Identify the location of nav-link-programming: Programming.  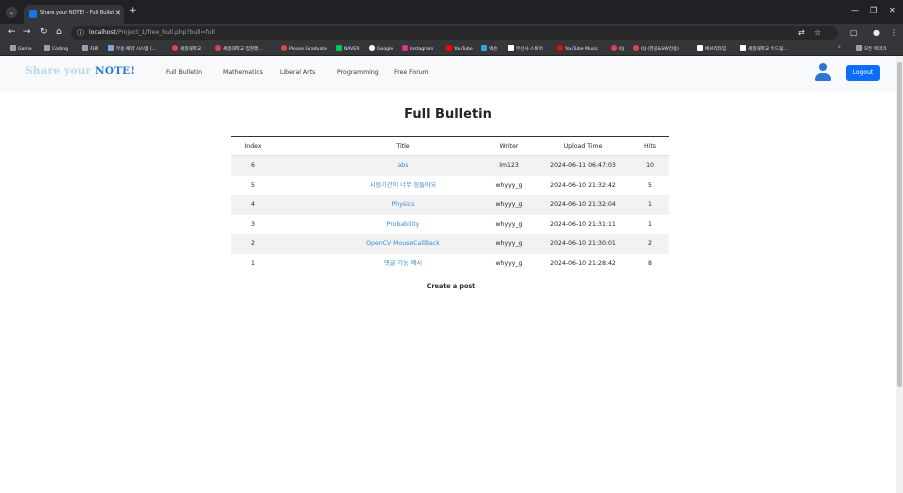
(358, 72).